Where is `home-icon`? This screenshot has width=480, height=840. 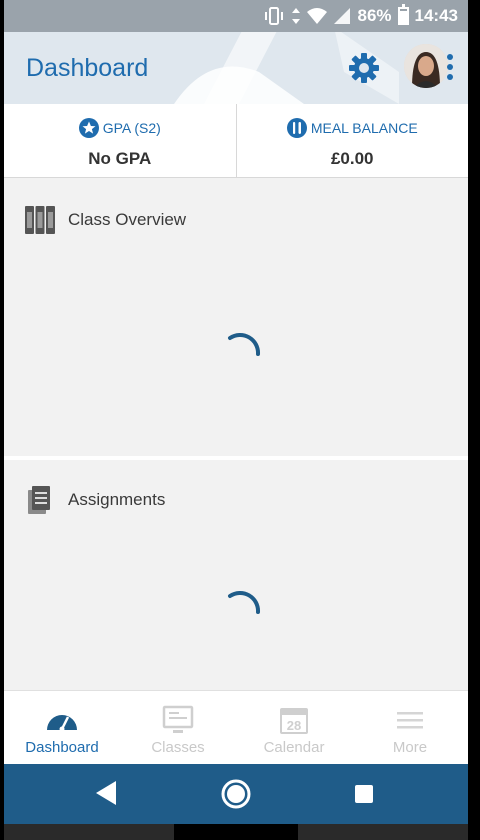
home-icon is located at coordinates (236, 794).